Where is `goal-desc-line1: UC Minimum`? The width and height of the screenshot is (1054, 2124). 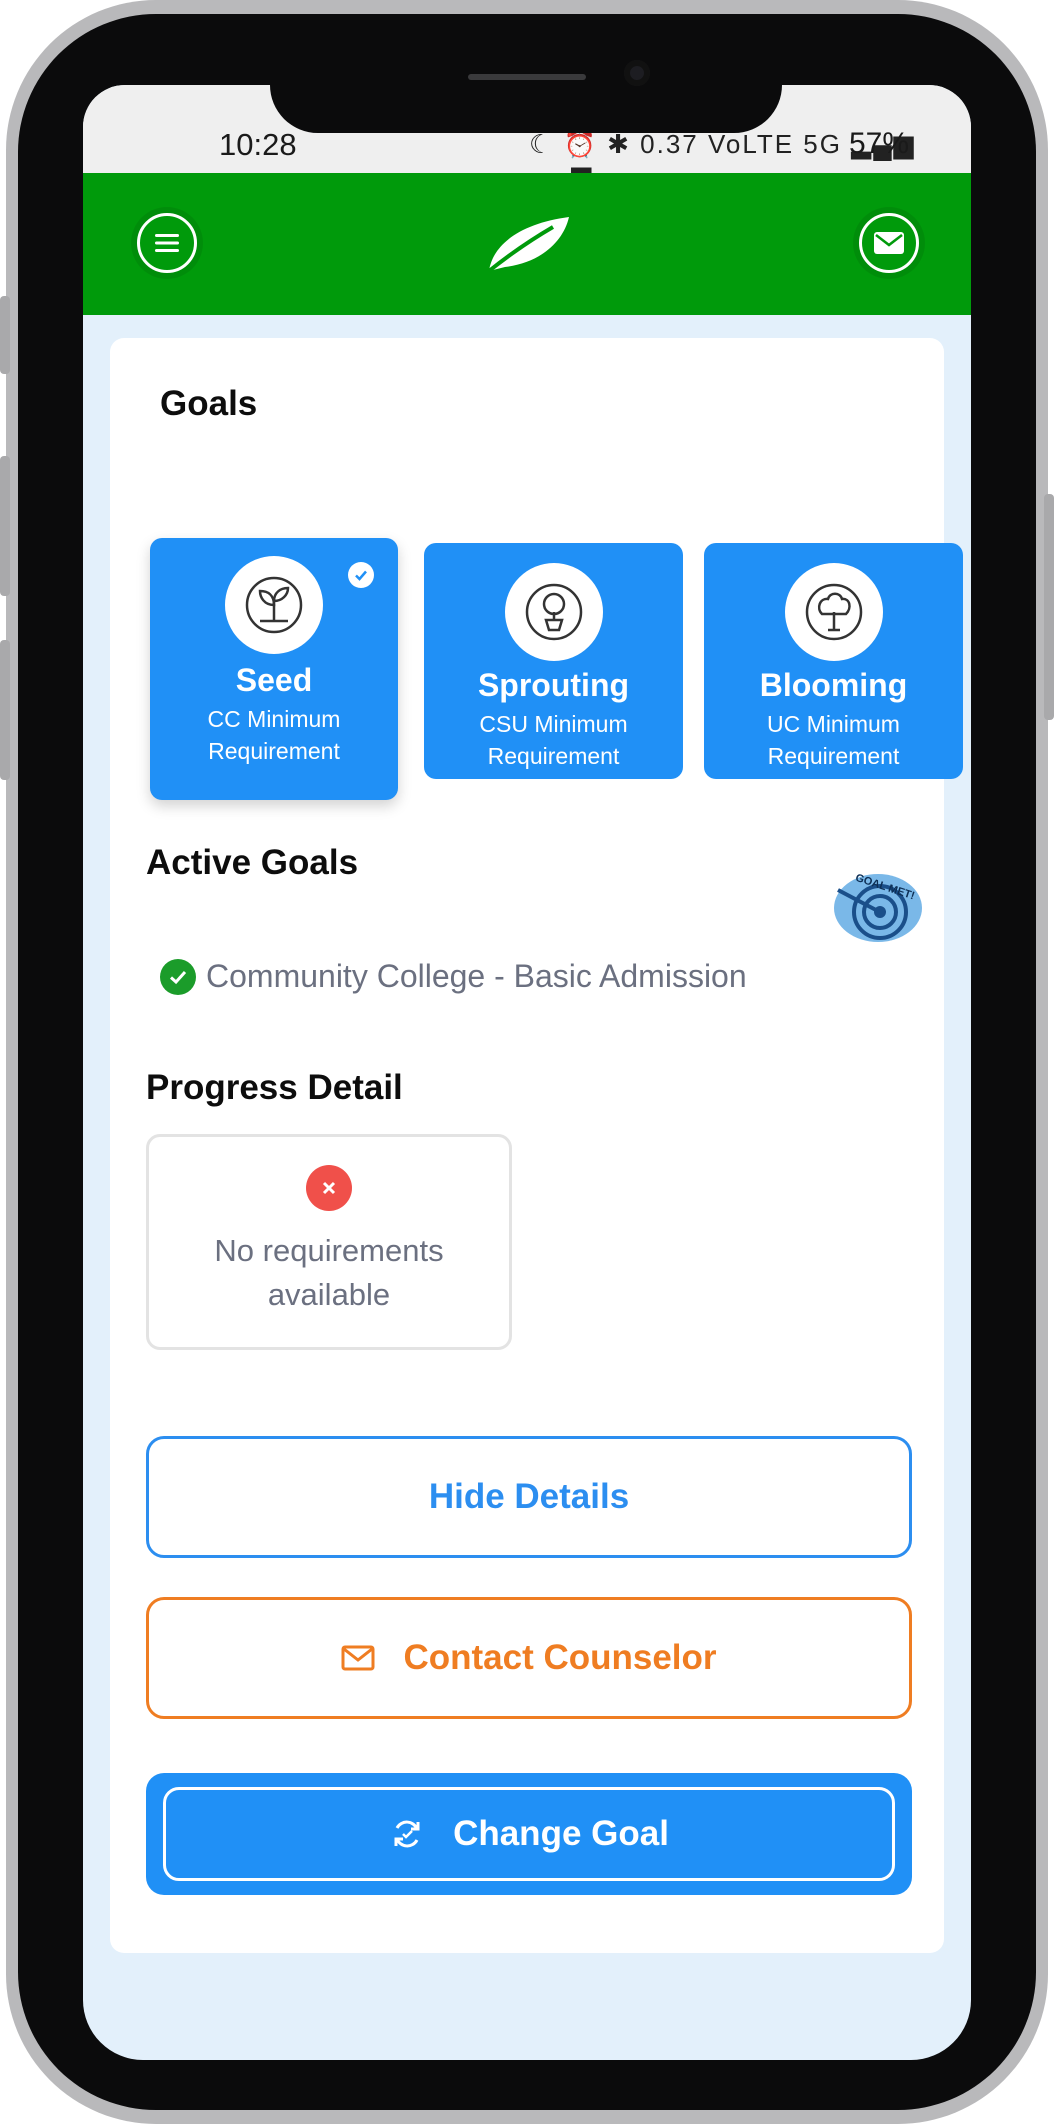
goal-desc-line1: UC Minimum is located at coordinates (833, 724).